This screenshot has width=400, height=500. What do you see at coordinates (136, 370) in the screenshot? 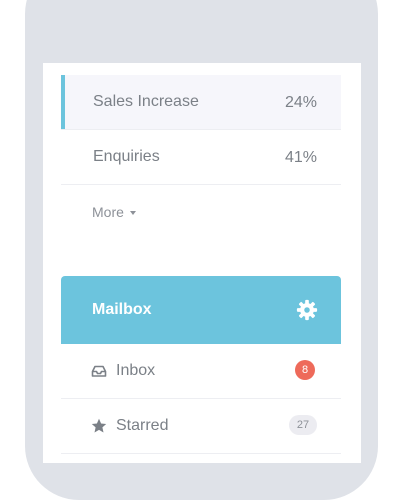
I see `mailbox-item-label: Inbox` at bounding box center [136, 370].